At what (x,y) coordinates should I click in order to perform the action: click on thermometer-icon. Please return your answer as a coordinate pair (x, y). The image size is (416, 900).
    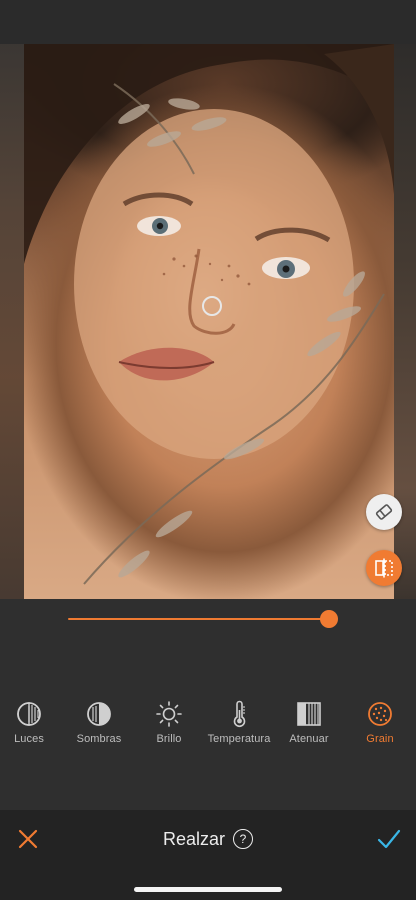
    Looking at the image, I should click on (239, 714).